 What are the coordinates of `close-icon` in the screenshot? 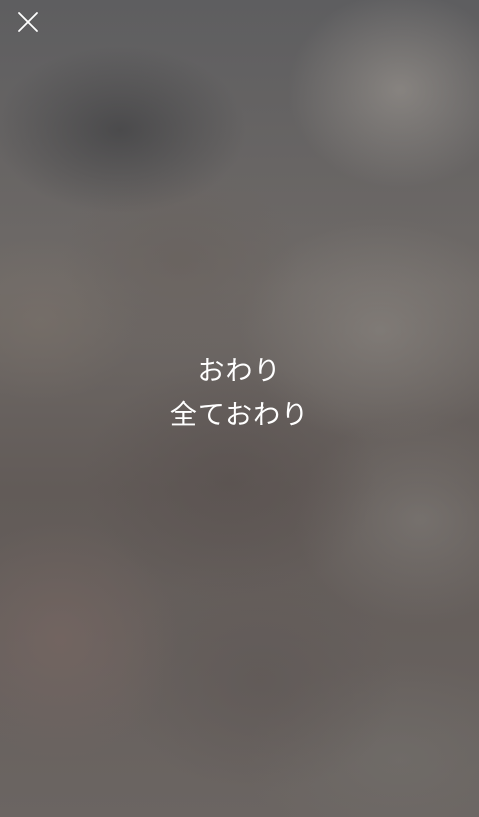 It's located at (28, 22).